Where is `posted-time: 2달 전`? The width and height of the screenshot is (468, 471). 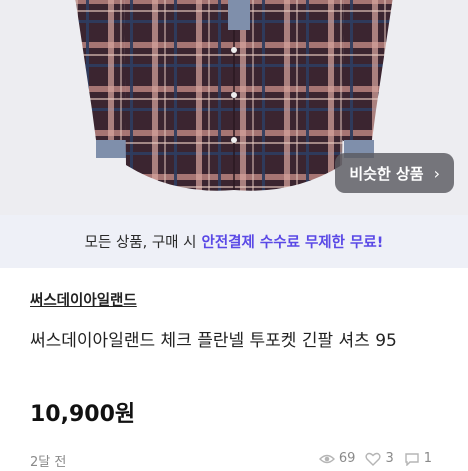 posted-time: 2달 전 is located at coordinates (48, 462).